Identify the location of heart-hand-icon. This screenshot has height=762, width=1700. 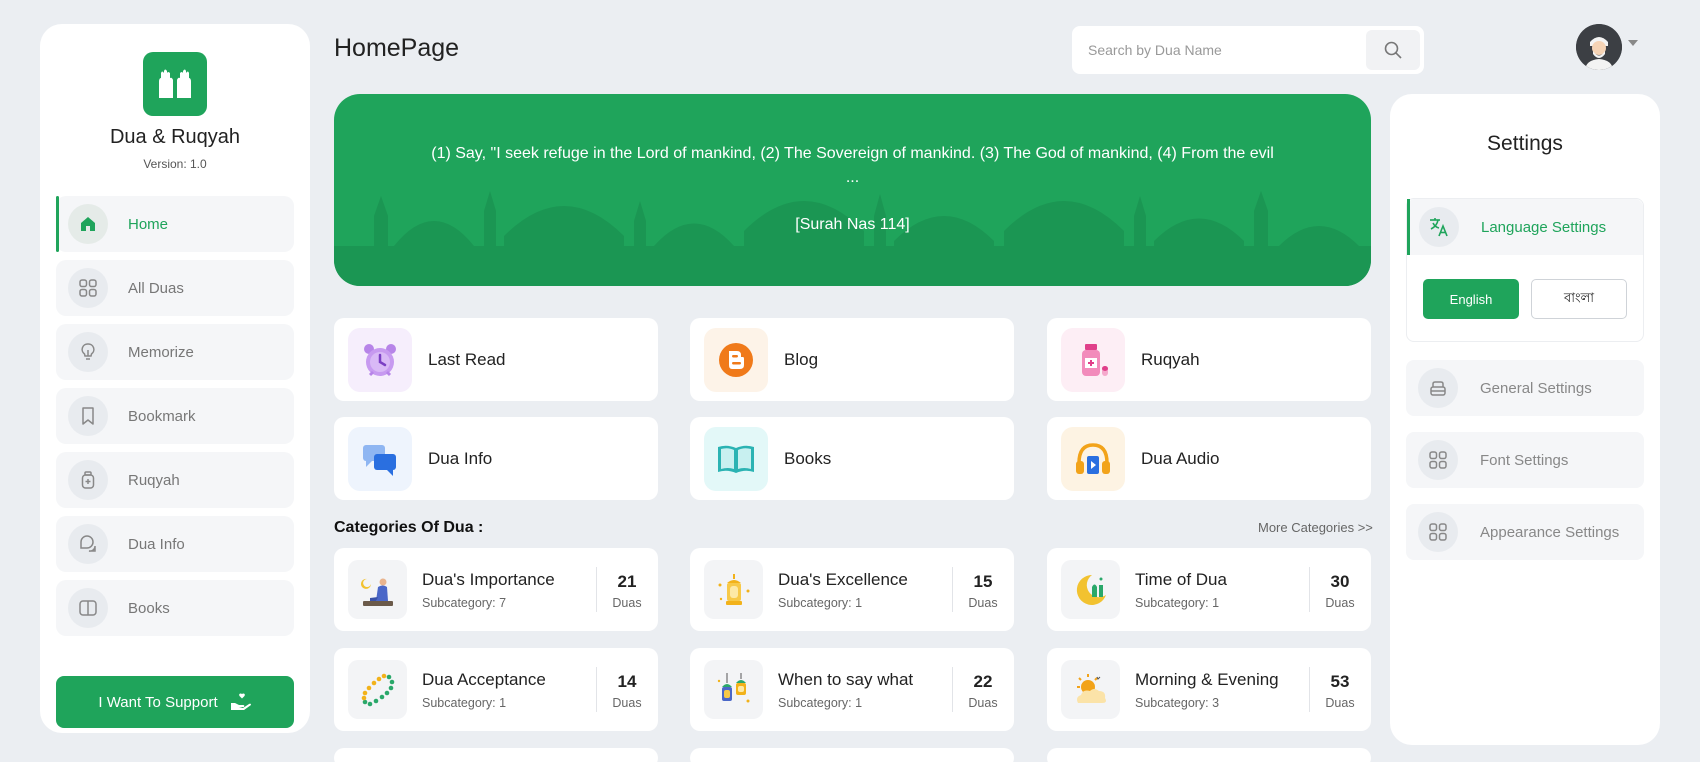
(240, 701).